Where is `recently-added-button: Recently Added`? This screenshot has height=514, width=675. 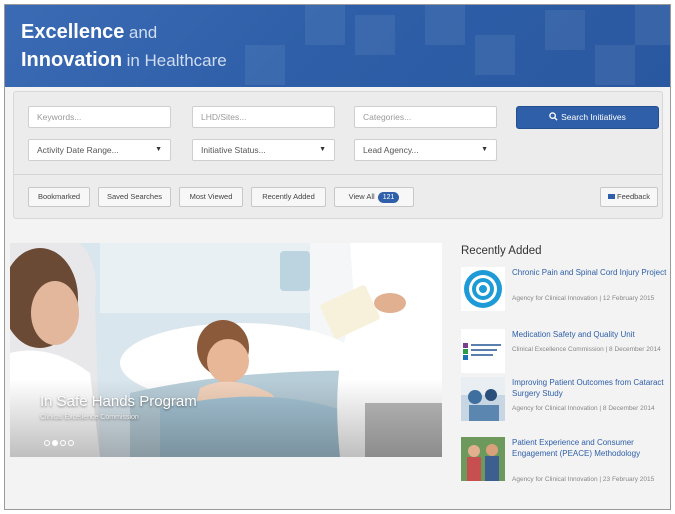
recently-added-button: Recently Added is located at coordinates (288, 197).